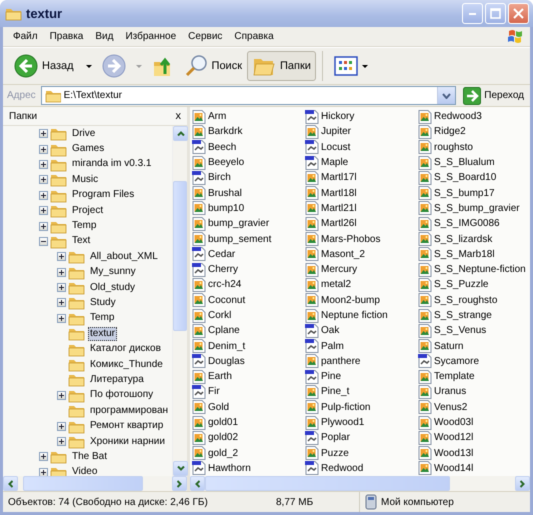  I want to click on file-item: S_S_bump_gravier, so click(474, 208).